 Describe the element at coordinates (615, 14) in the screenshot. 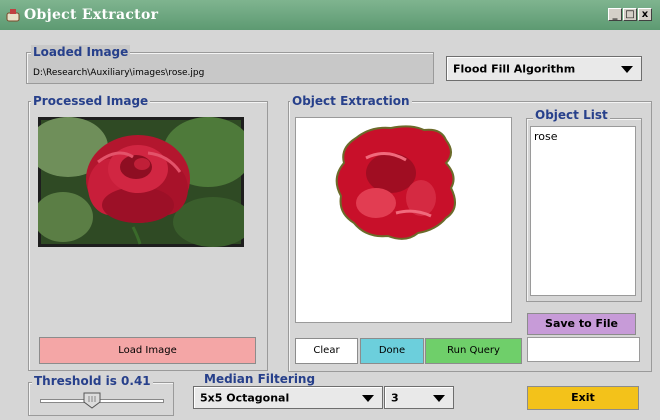

I see `minimize-button: _` at that location.